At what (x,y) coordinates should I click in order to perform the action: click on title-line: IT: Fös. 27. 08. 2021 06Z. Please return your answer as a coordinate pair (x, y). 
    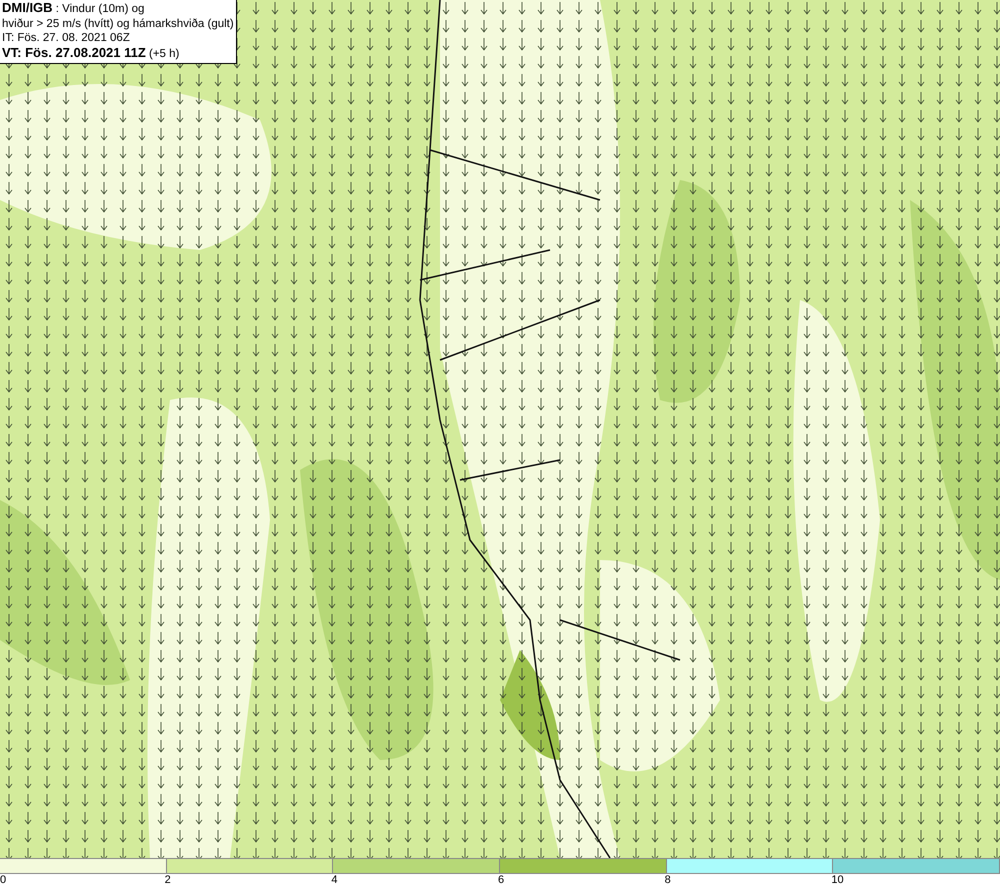
    Looking at the image, I should click on (66, 38).